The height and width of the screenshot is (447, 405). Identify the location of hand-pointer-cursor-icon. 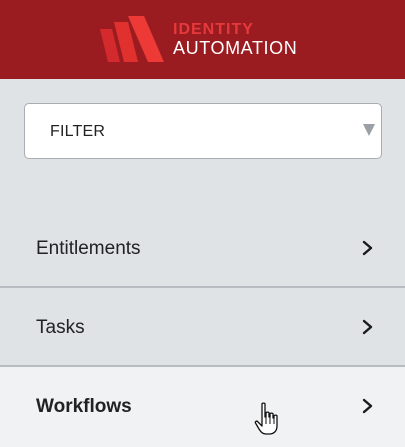
(266, 418).